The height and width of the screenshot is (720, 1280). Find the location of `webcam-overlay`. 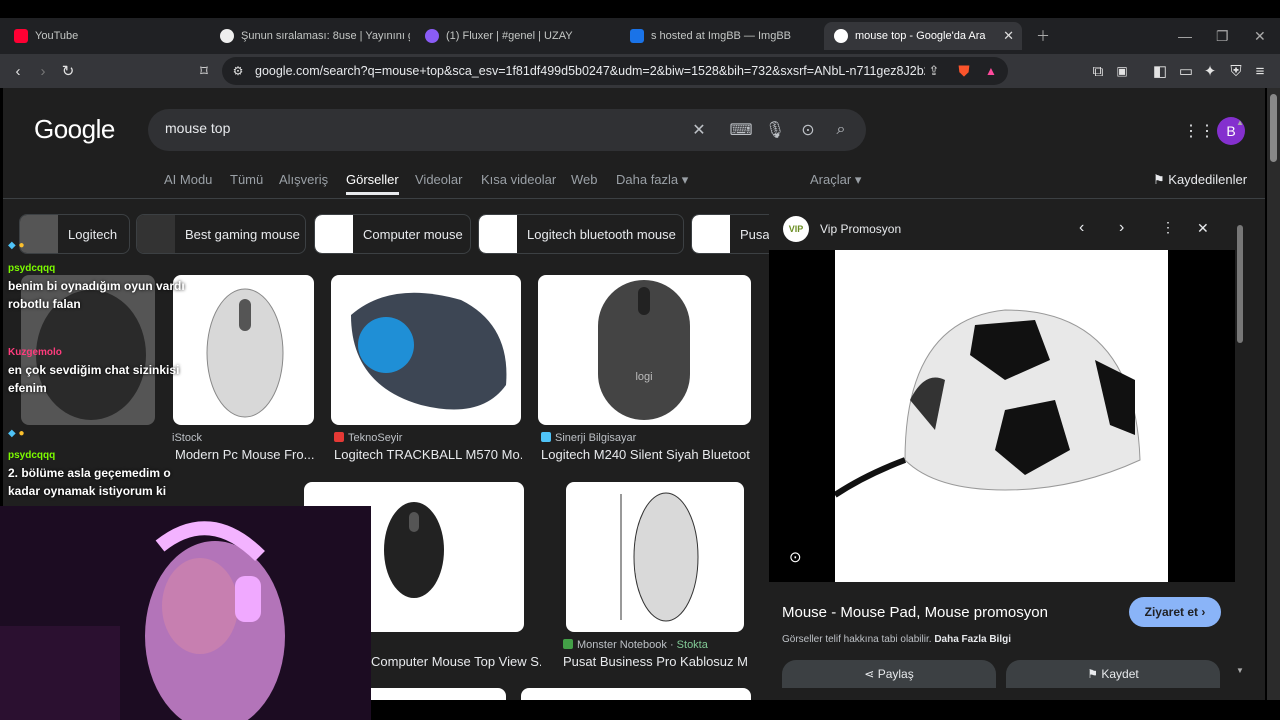

webcam-overlay is located at coordinates (185, 613).